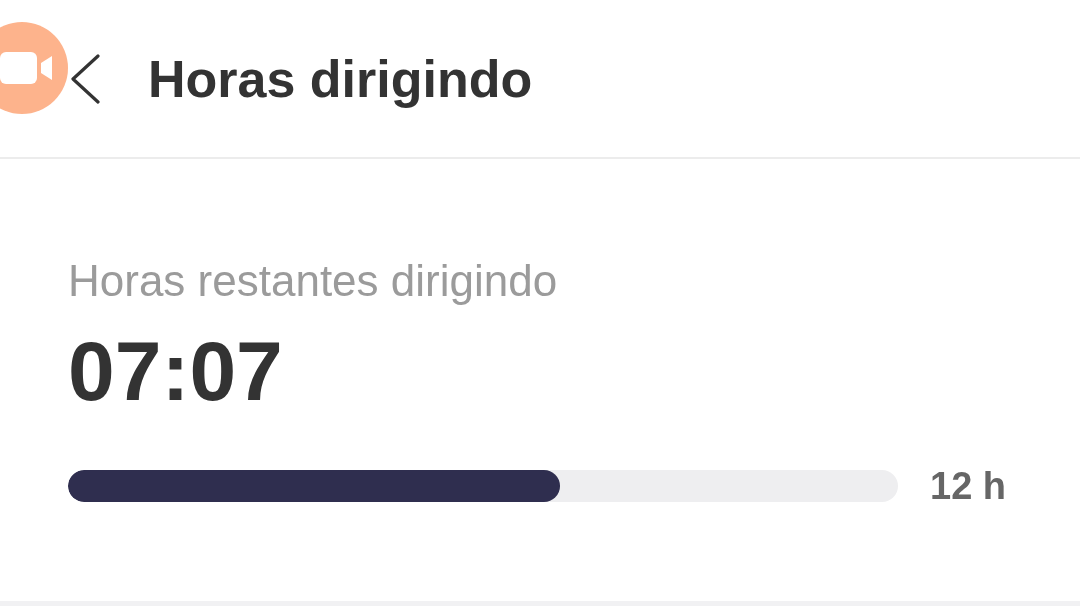 The height and width of the screenshot is (606, 1080). What do you see at coordinates (175, 371) in the screenshot?
I see `remaining-hours-value: 07:07` at bounding box center [175, 371].